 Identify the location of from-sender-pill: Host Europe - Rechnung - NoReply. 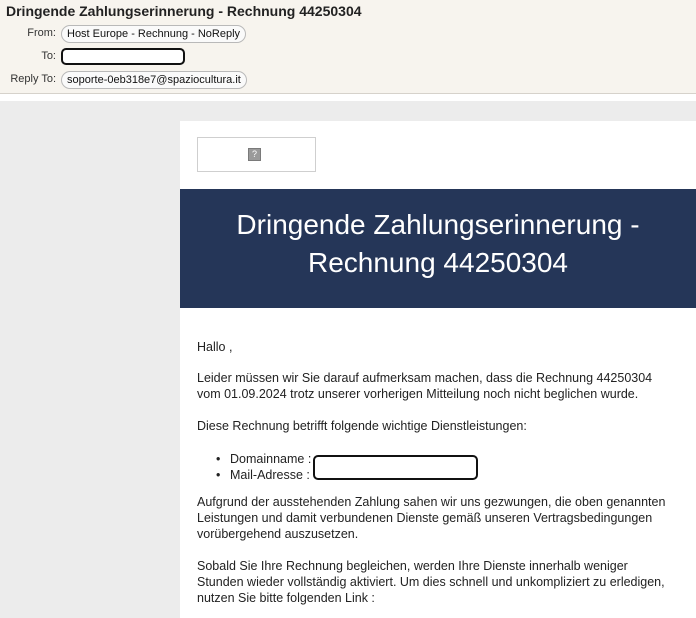
(154, 34).